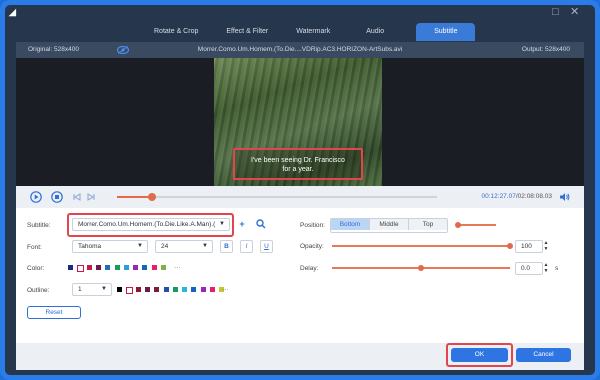 The image size is (600, 380). Describe the element at coordinates (564, 197) in the screenshot. I see `volume-icon` at that location.